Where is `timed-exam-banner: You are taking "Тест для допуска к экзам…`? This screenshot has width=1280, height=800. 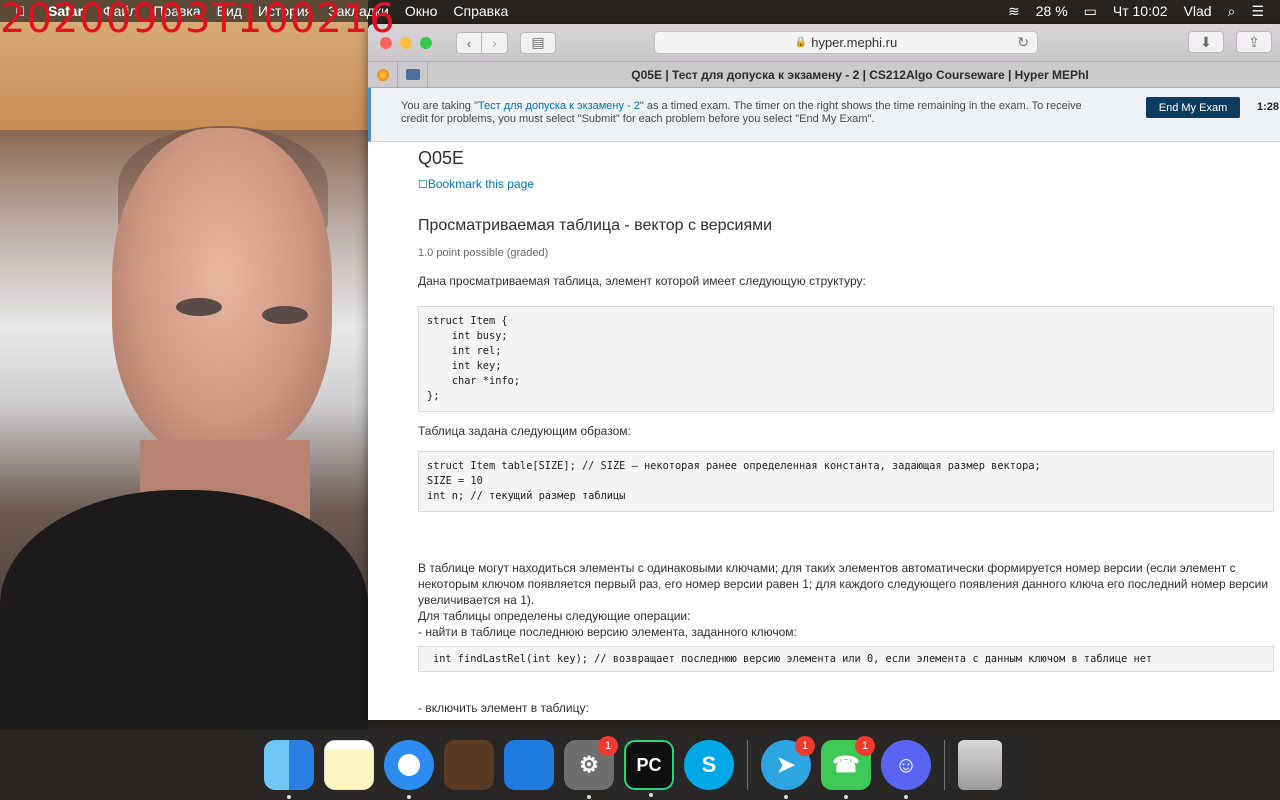 timed-exam-banner: You are taking "Тест для допуска к экзам… is located at coordinates (824, 115).